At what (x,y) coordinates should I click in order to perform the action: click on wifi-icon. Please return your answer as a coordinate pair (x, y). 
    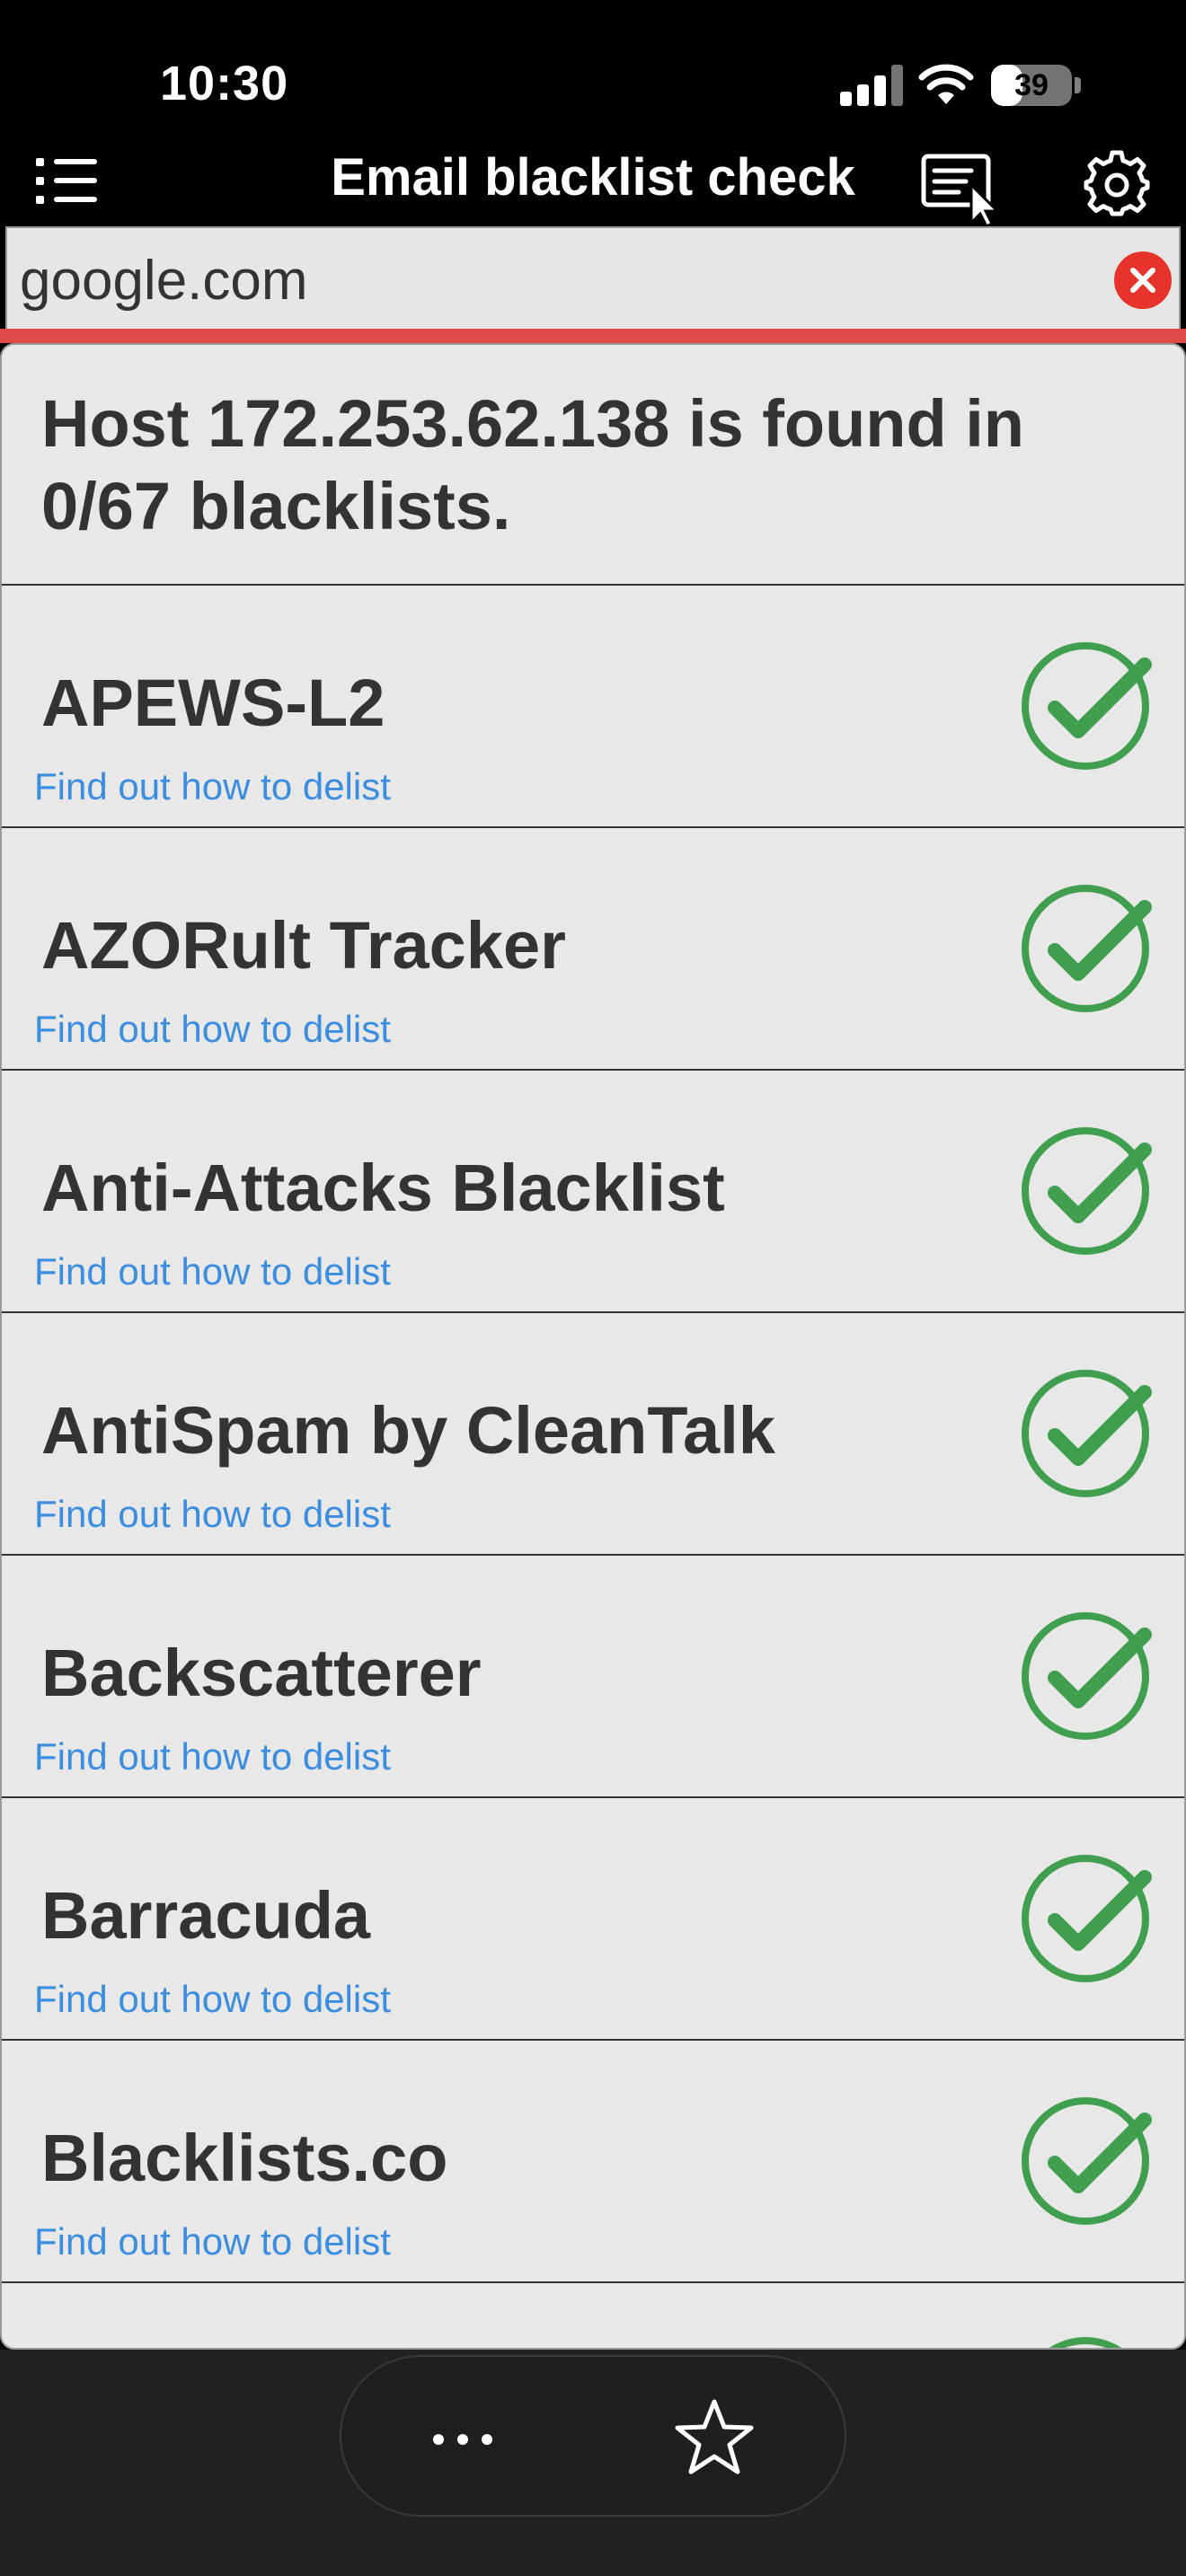
    Looking at the image, I should click on (946, 84).